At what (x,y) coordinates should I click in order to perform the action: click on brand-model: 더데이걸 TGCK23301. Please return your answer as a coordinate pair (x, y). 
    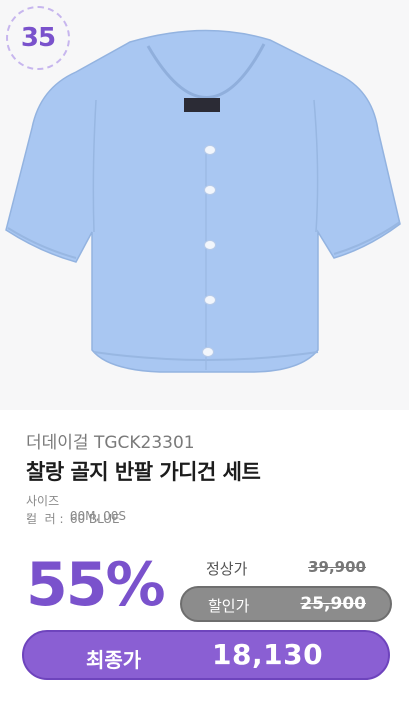
    Looking at the image, I should click on (110, 443).